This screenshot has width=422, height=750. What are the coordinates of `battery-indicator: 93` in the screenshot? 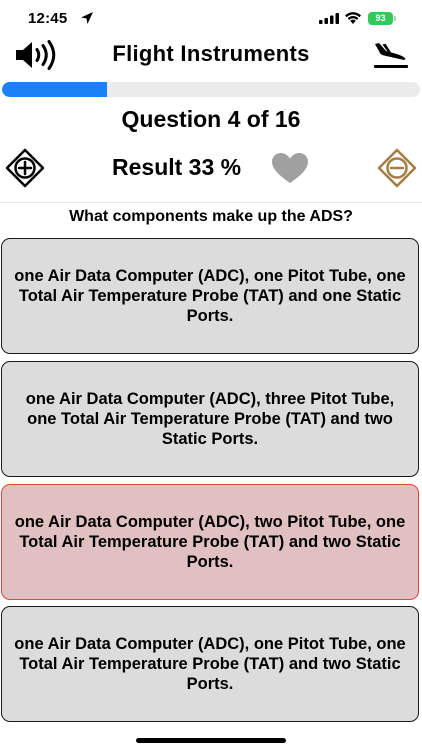 It's located at (380, 18).